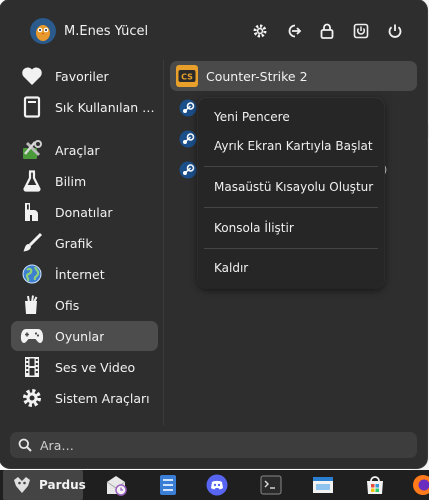 The width and height of the screenshot is (429, 500). Describe the element at coordinates (163, 242) in the screenshot. I see `panel-divider` at that location.